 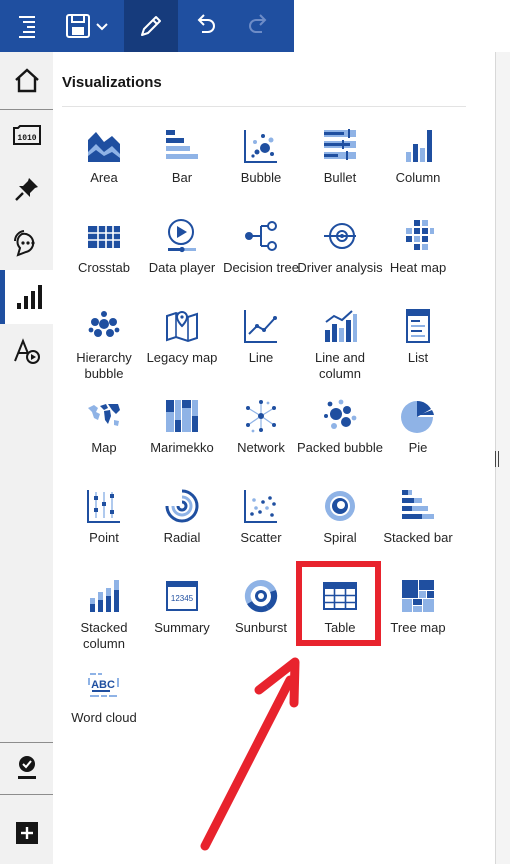 I want to click on text-style-icon, so click(x=26, y=351).